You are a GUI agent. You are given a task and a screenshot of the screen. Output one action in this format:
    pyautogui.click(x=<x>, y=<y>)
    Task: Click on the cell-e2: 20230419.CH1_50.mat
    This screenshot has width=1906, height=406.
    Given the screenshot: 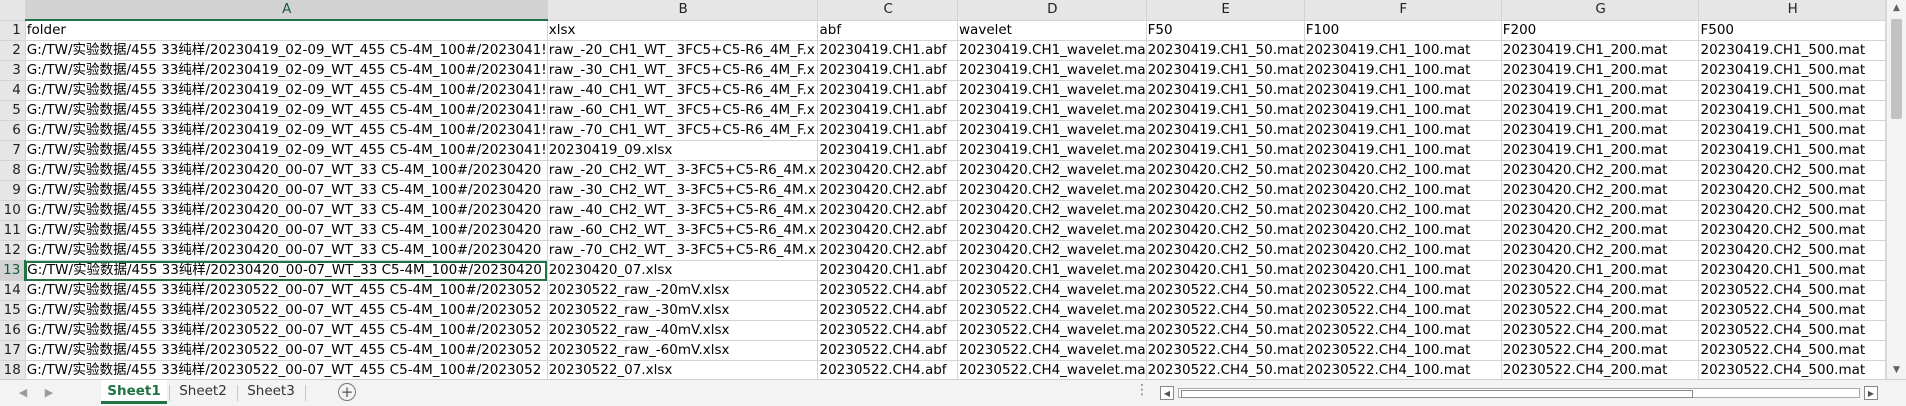 What is the action you would take?
    pyautogui.click(x=1225, y=50)
    